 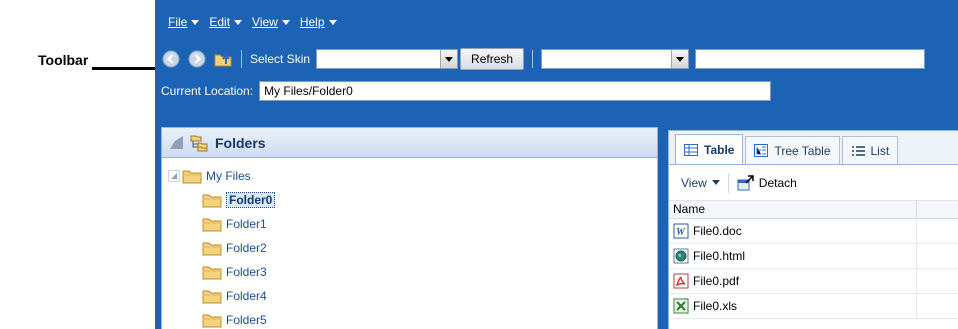 I want to click on folder-up-icon, so click(x=223, y=60).